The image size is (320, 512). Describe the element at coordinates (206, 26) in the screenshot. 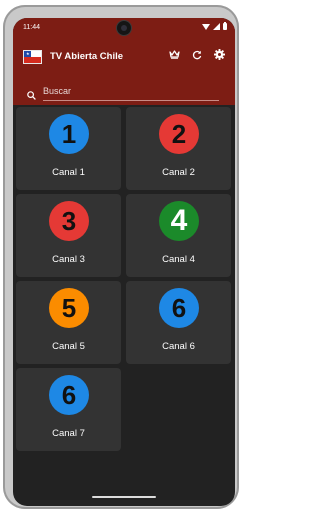

I see `wifi-icon` at that location.